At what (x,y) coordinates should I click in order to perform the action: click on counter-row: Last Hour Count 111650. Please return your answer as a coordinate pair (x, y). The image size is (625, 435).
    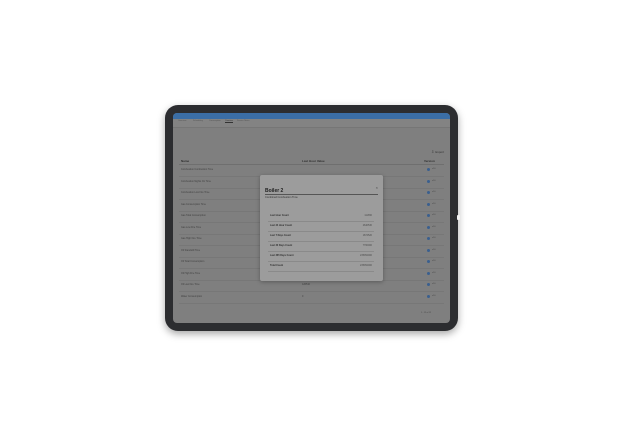
    Looking at the image, I should click on (321, 216).